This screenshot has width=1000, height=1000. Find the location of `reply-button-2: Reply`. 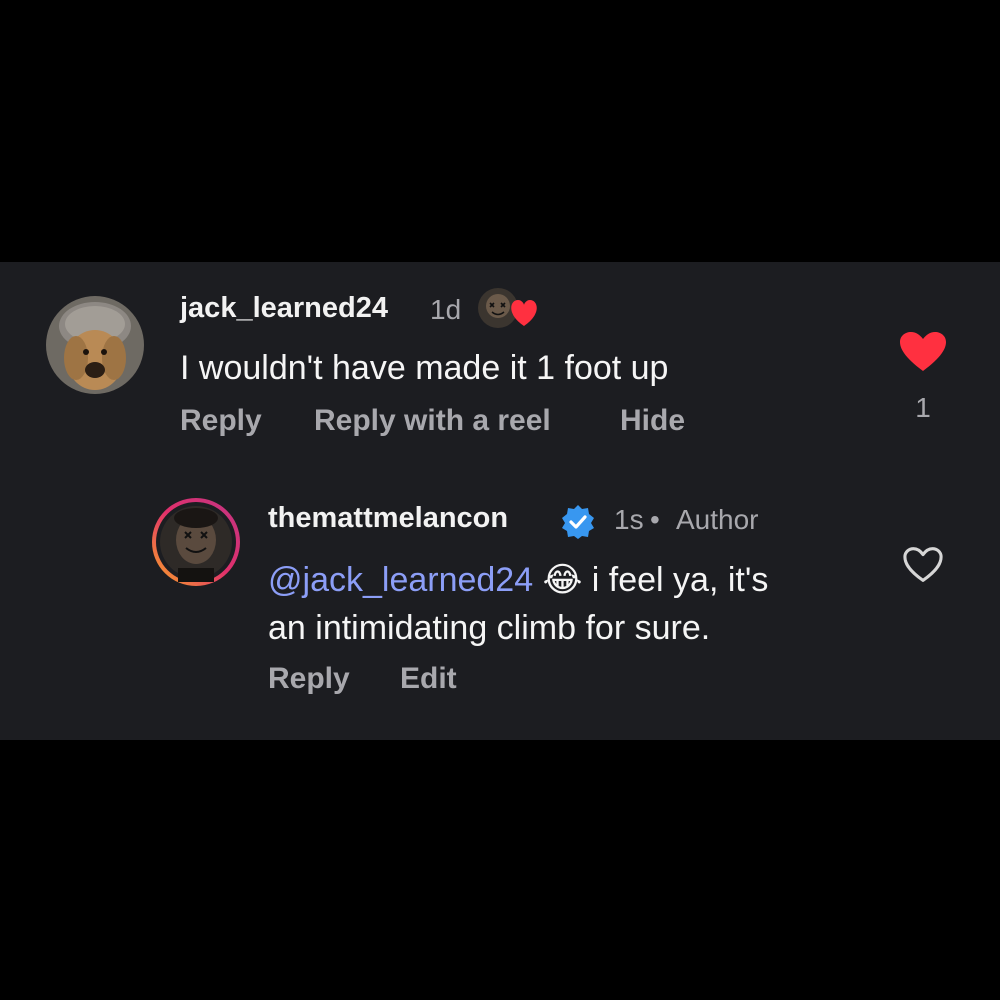

reply-button-2: Reply is located at coordinates (309, 679).